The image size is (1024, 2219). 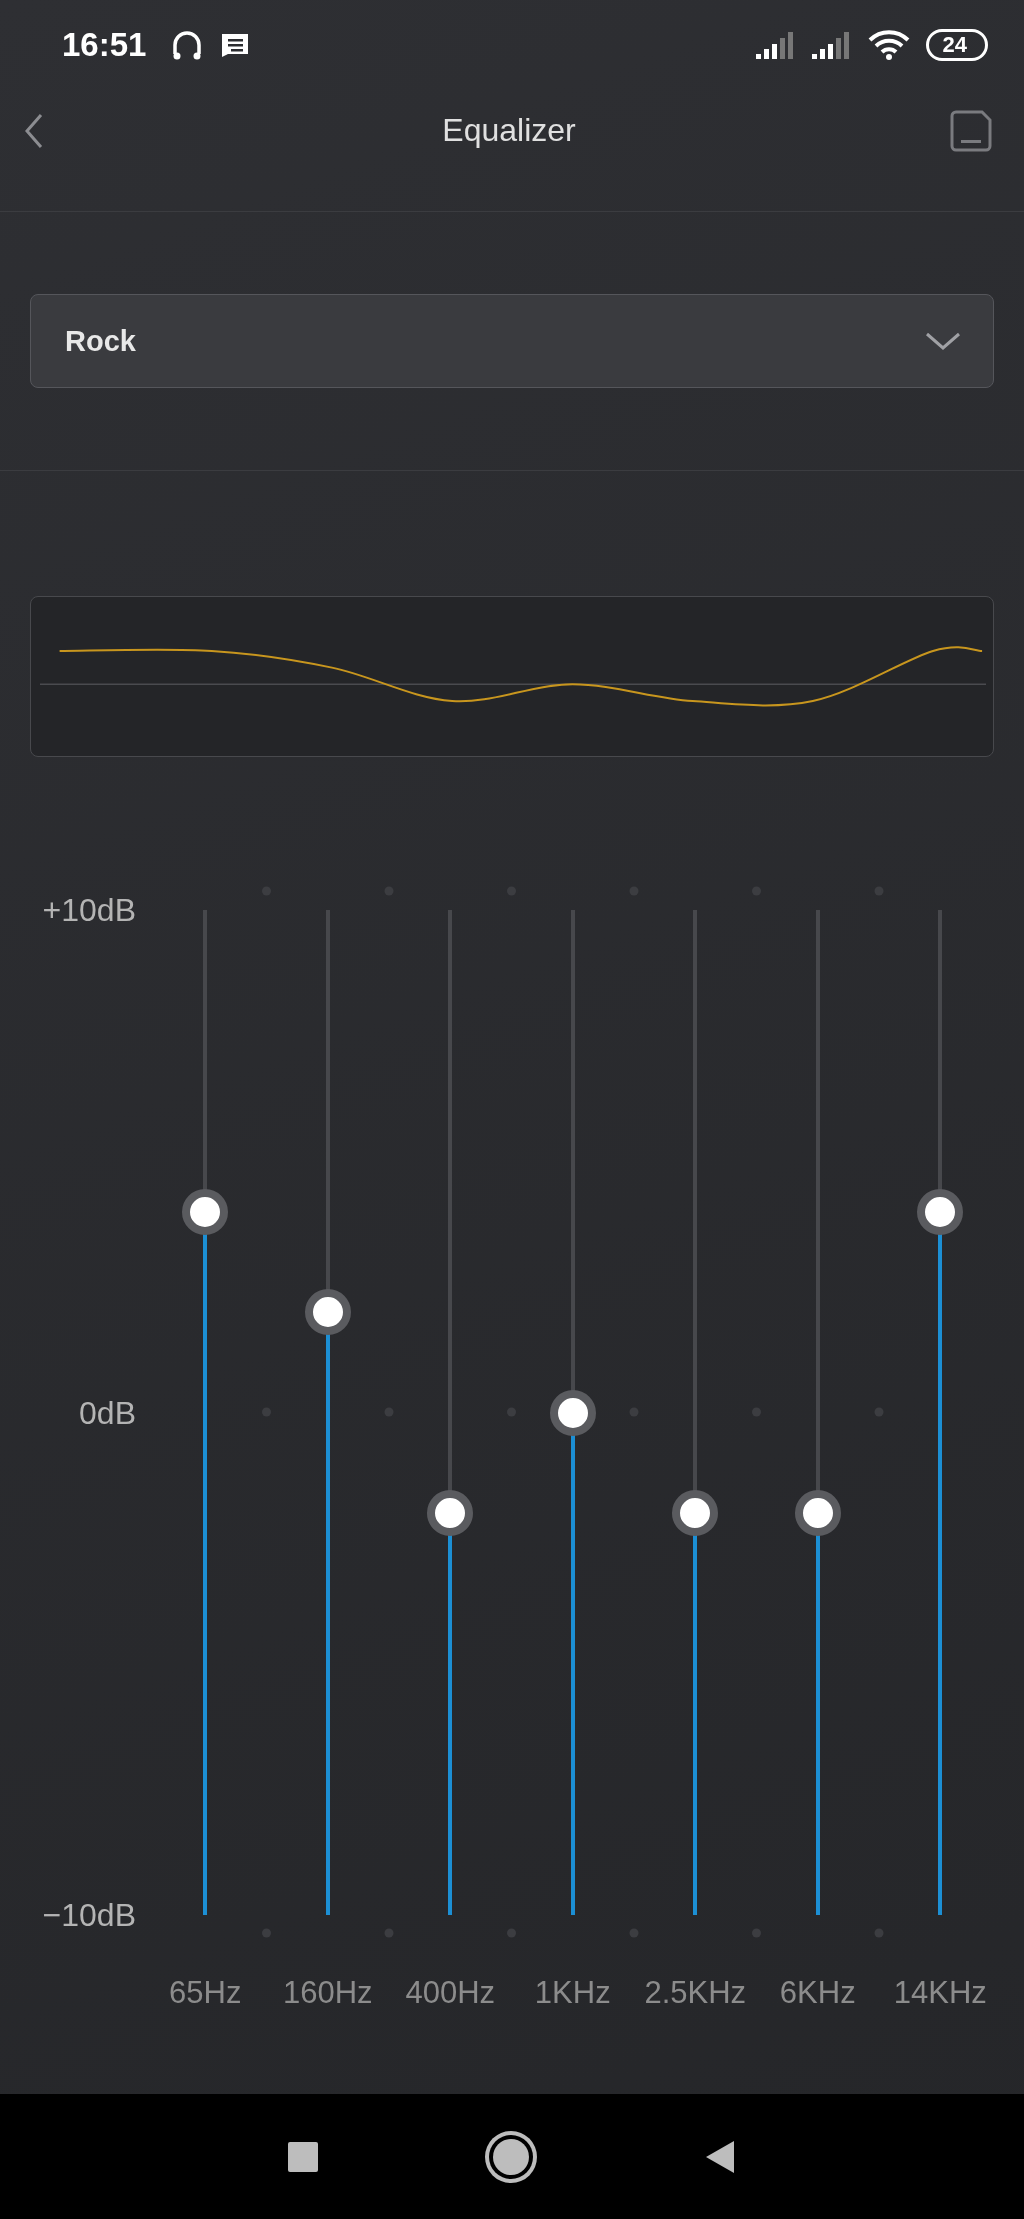 What do you see at coordinates (879, 1933) in the screenshot?
I see `grid-dot` at bounding box center [879, 1933].